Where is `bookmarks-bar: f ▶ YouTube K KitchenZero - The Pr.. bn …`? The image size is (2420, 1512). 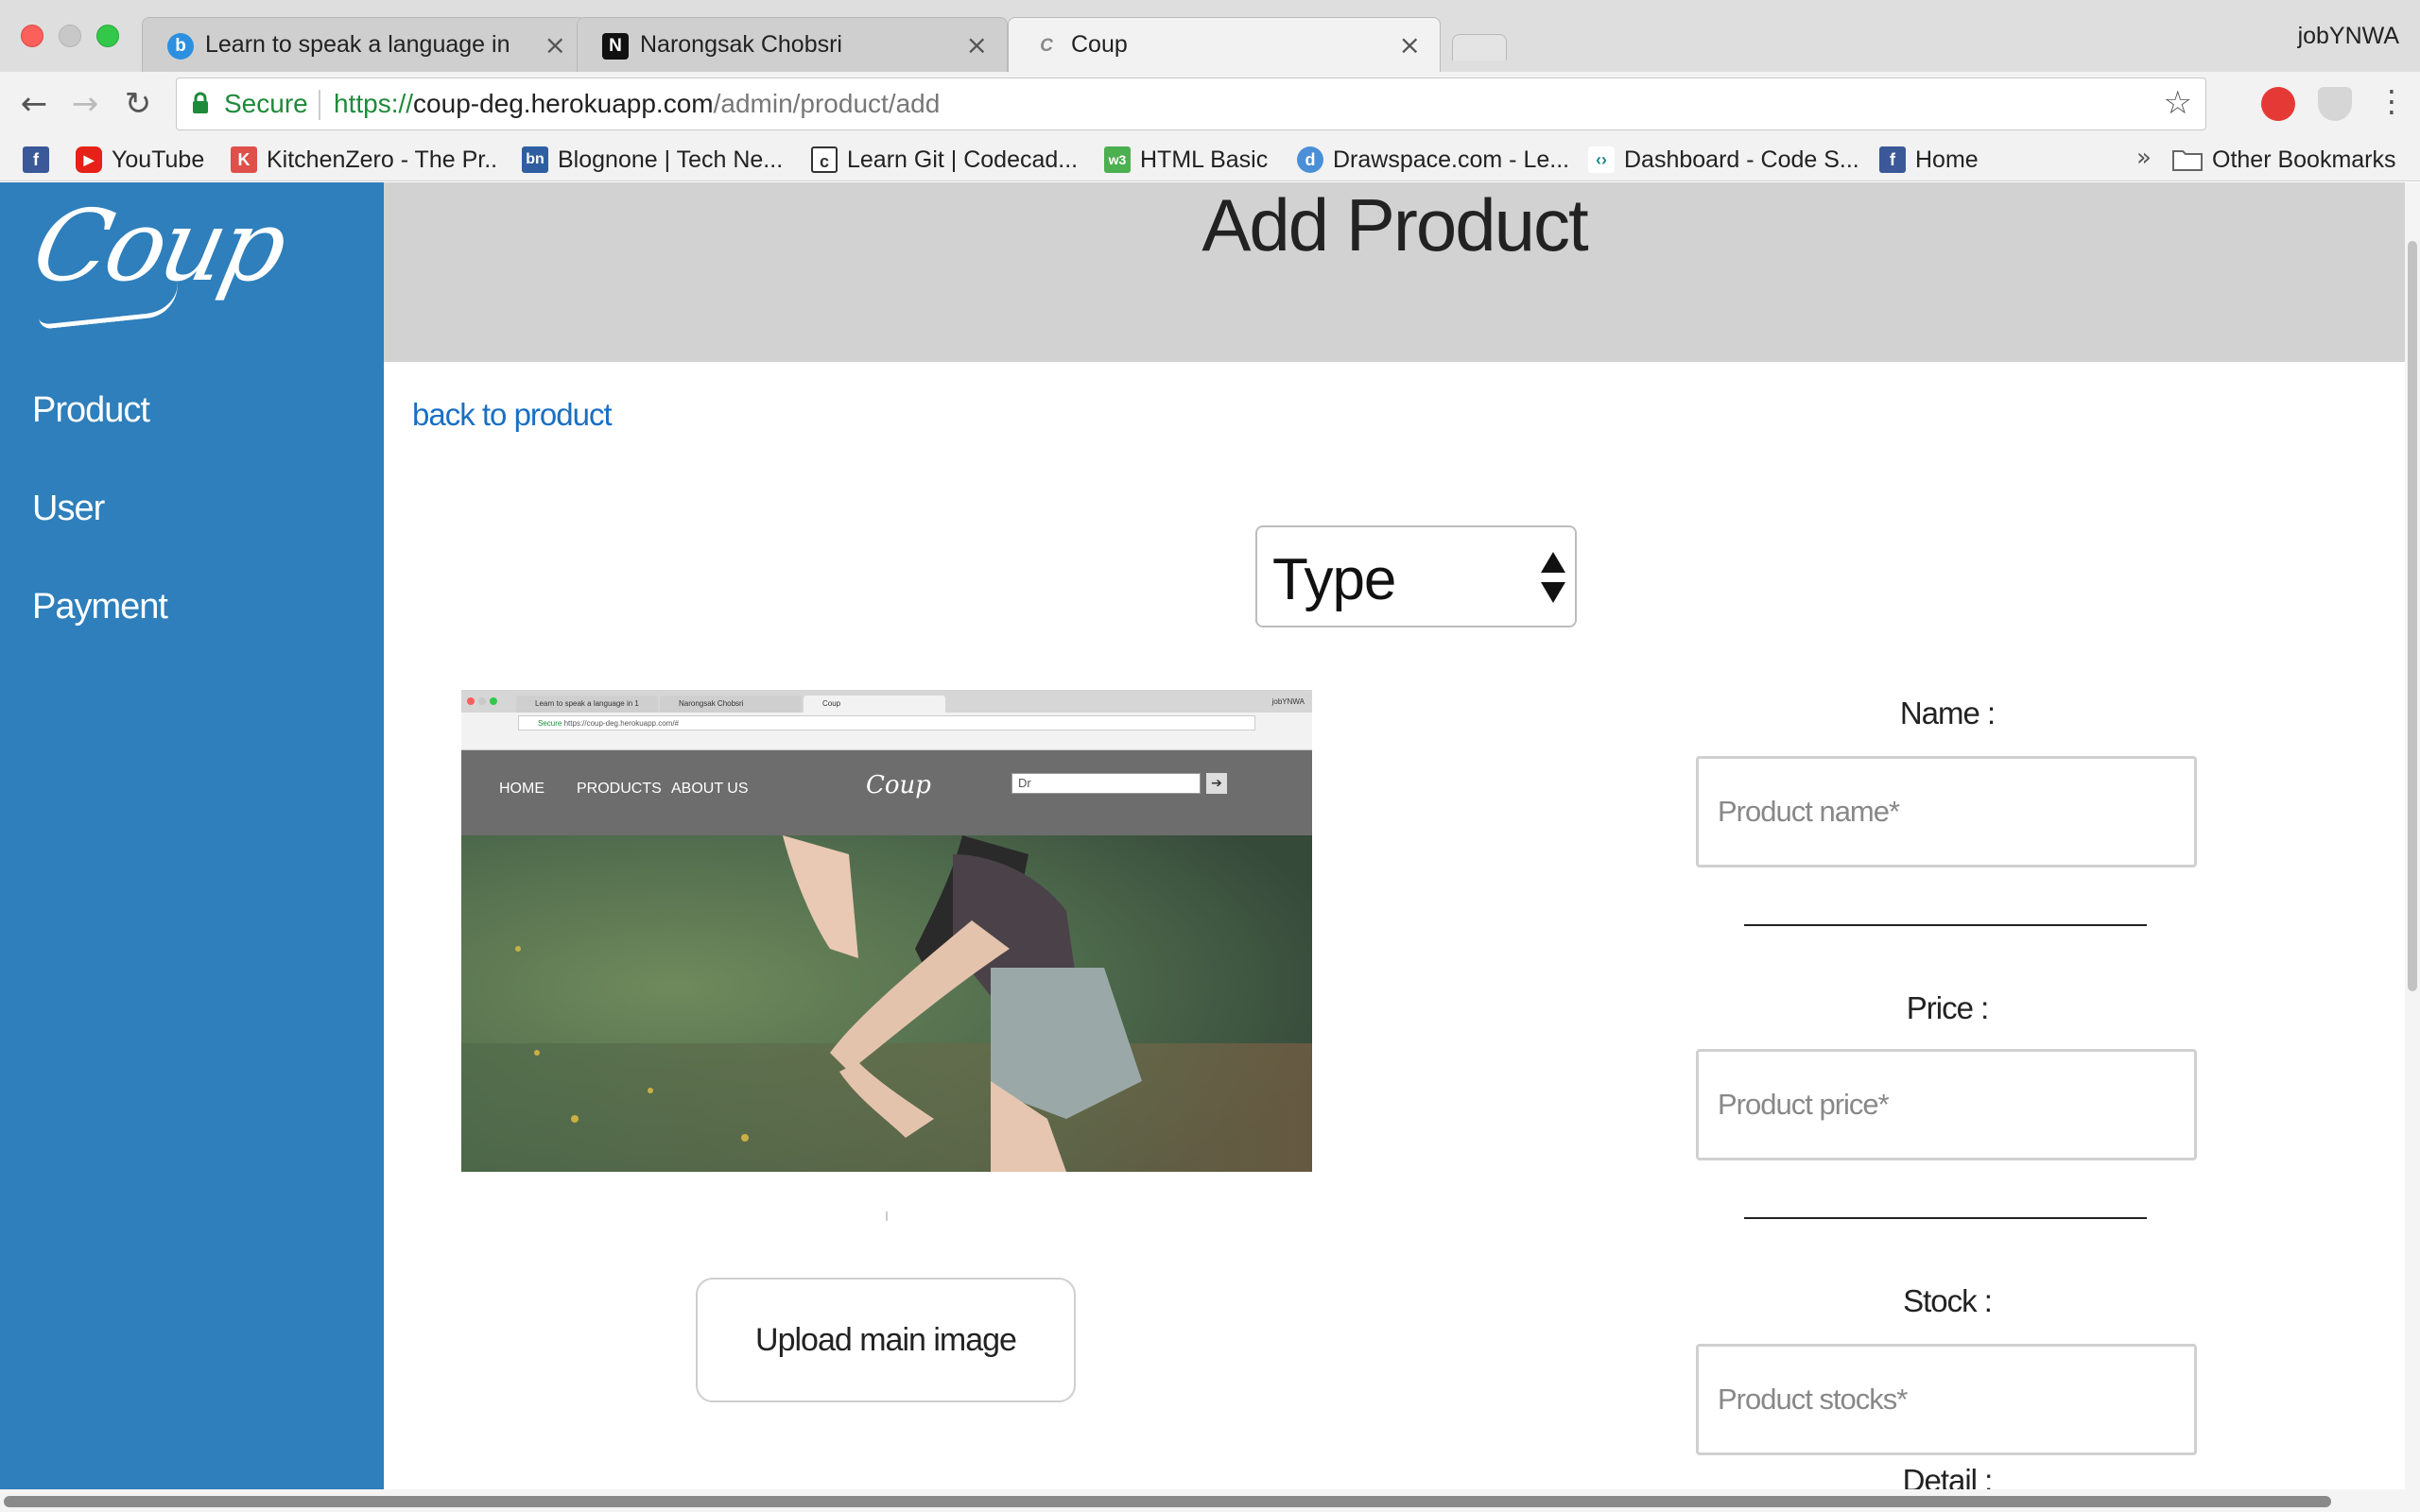
bookmarks-bar: f ▶ YouTube K KitchenZero - The Pr.. bn … is located at coordinates (1210, 159).